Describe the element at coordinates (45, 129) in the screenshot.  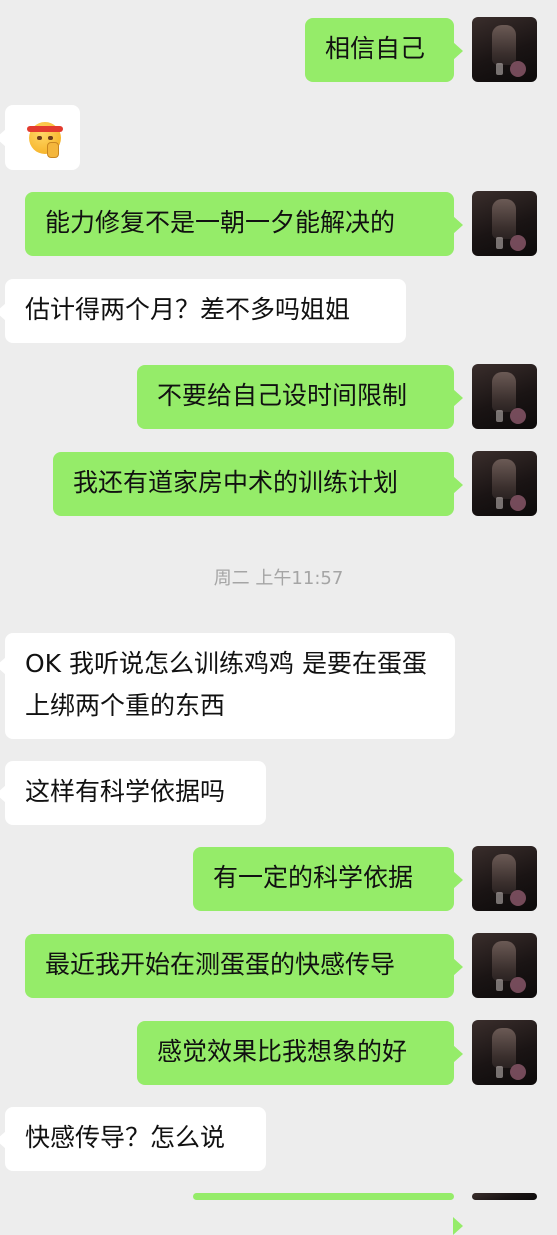
I see `emoji-headband` at that location.